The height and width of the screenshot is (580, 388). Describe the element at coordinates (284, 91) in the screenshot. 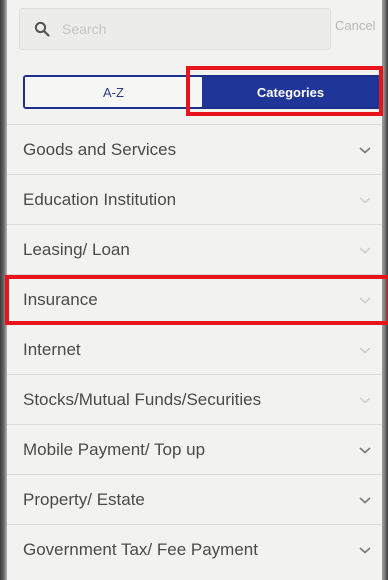

I see `categories-highlight-box` at that location.